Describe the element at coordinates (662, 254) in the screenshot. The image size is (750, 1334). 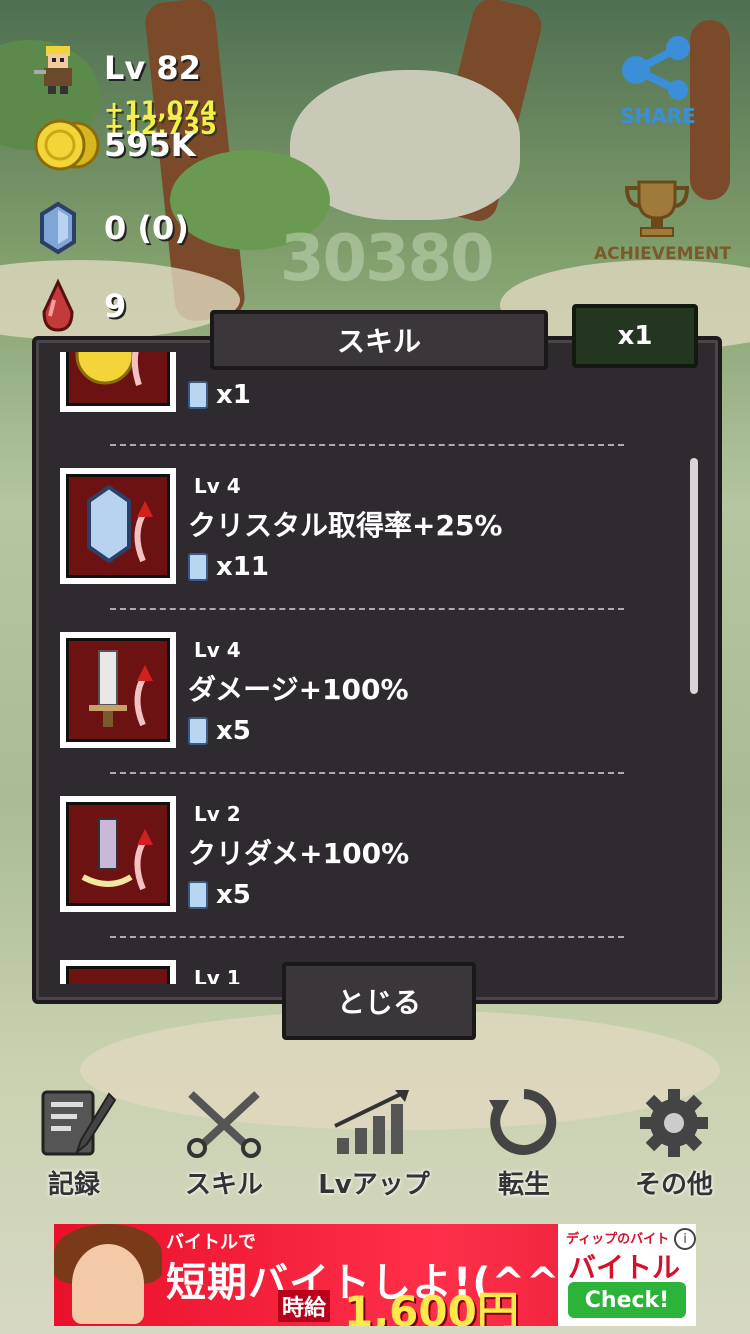
I see `achievement-label: ACHIEVEMENT` at that location.